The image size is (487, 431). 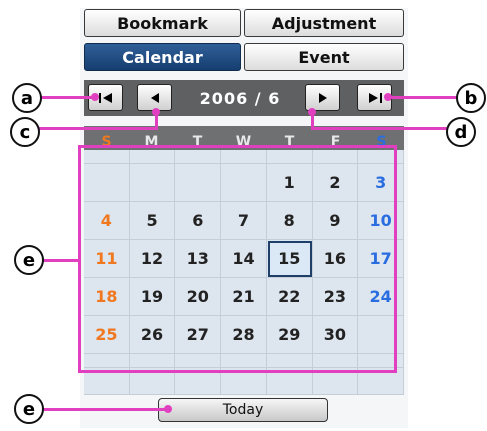 What do you see at coordinates (105, 97) in the screenshot?
I see `skip-back-icon` at bounding box center [105, 97].